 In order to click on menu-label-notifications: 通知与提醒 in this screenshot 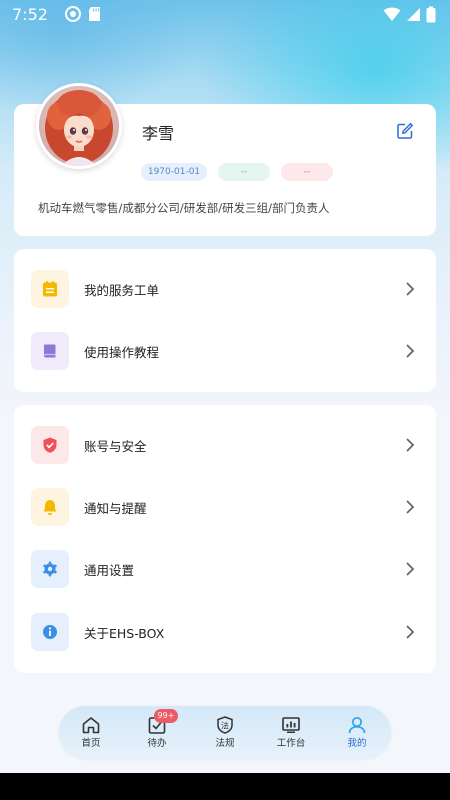, I will do `click(115, 508)`.